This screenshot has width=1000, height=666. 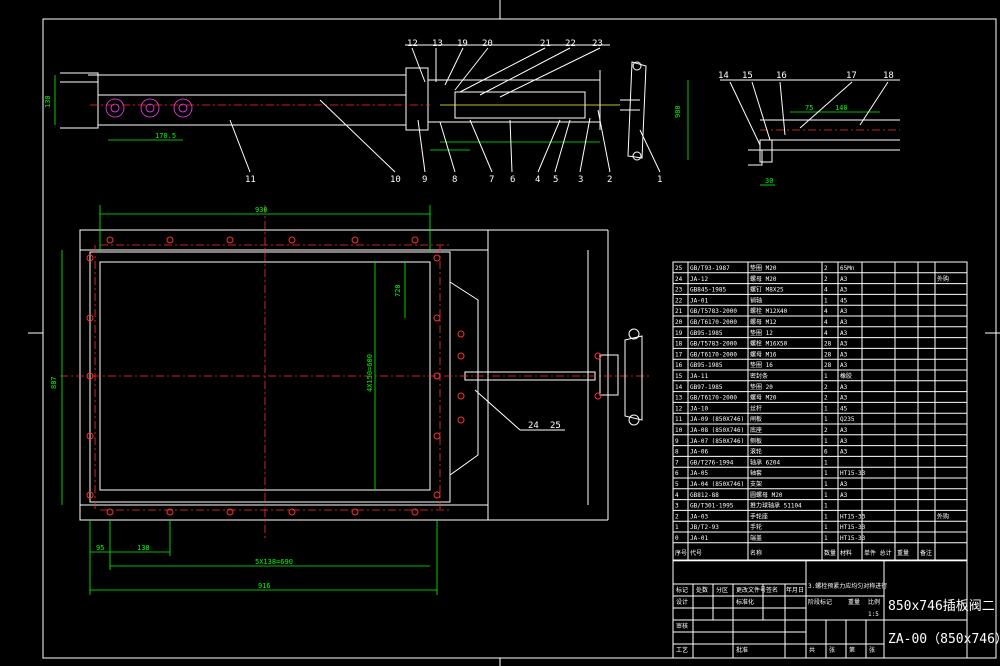 I want to click on tb-label-weight: 重量, so click(x=854, y=602).